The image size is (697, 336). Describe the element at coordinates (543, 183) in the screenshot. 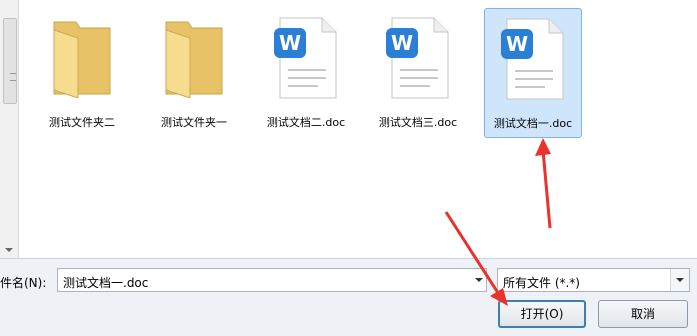

I see `red-arrow-up-icon` at that location.